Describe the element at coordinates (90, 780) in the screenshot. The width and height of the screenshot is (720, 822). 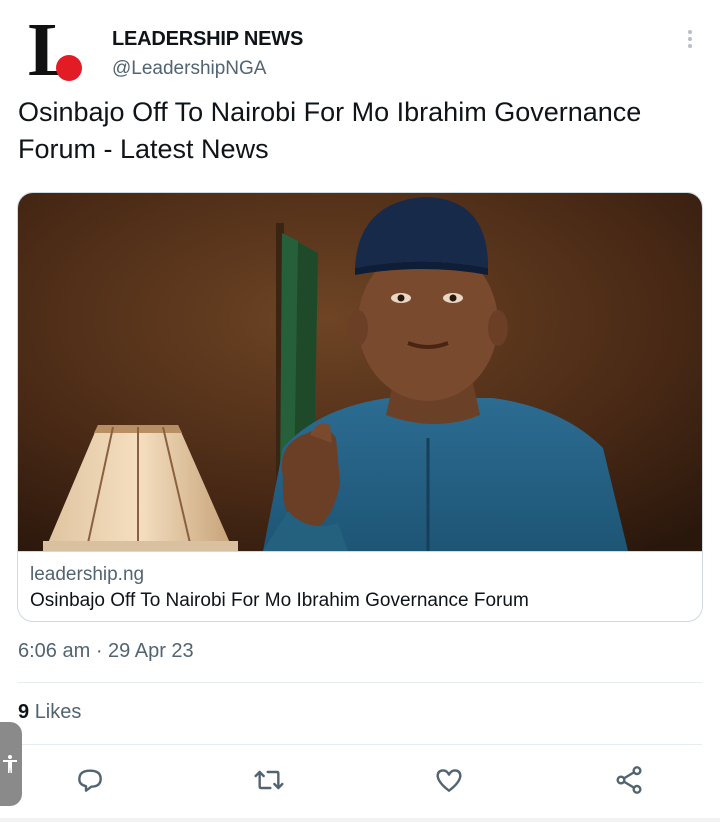
I see `reply-icon` at that location.